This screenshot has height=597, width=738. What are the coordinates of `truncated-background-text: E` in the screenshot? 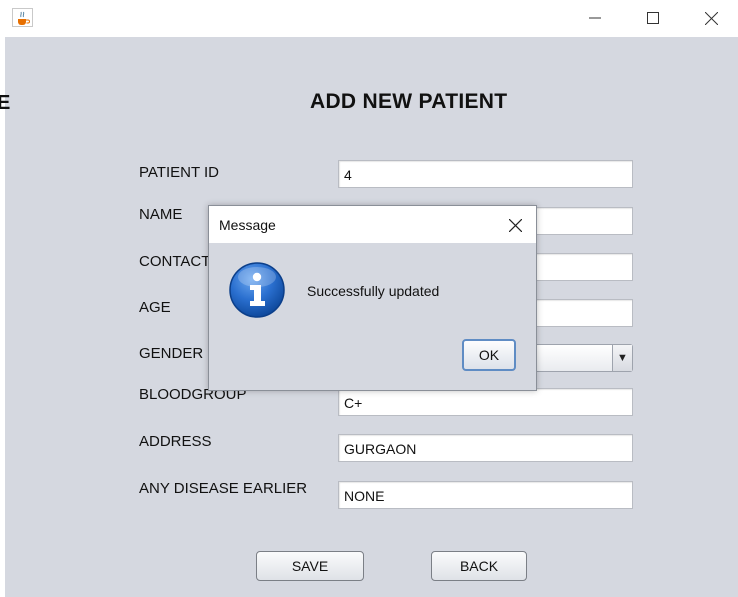 It's located at (5, 103).